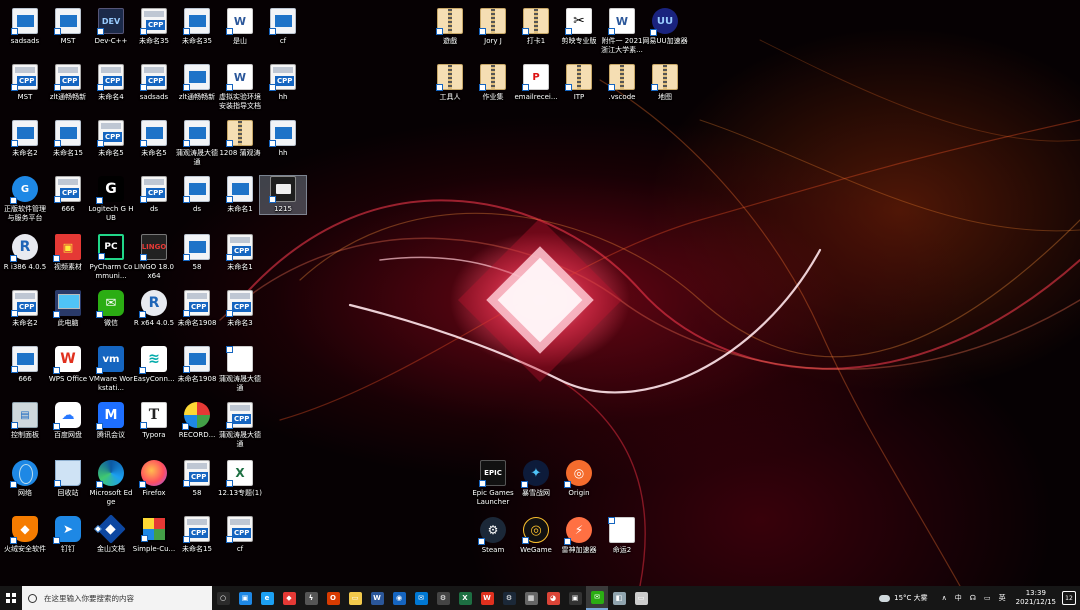  I want to click on desktop-icon: CPP 666, so click(68, 195).